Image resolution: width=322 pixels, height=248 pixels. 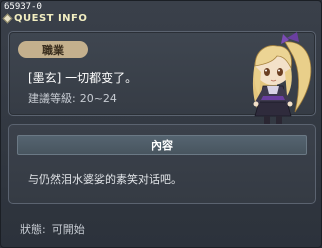 What do you see at coordinates (162, 145) in the screenshot?
I see `content-header: 內容` at bounding box center [162, 145].